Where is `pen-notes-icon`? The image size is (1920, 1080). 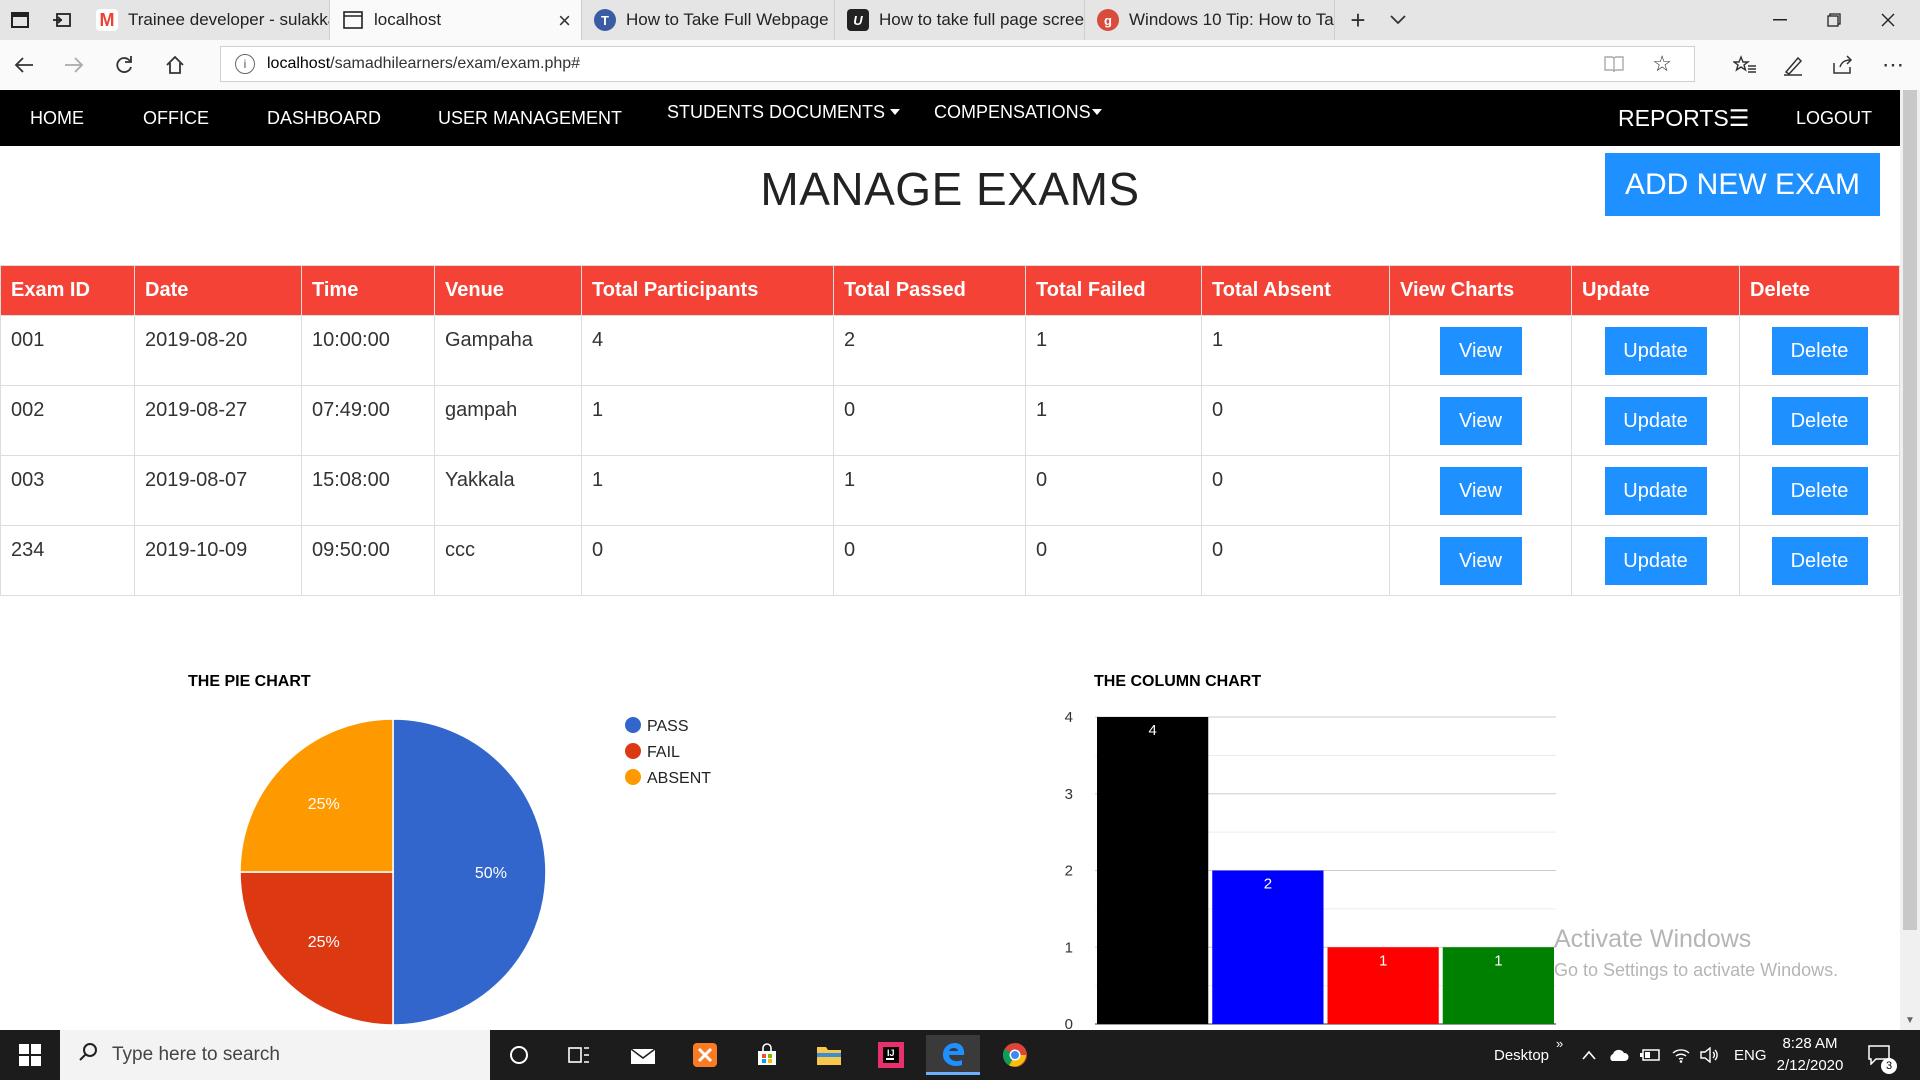
pen-notes-icon is located at coordinates (1793, 65).